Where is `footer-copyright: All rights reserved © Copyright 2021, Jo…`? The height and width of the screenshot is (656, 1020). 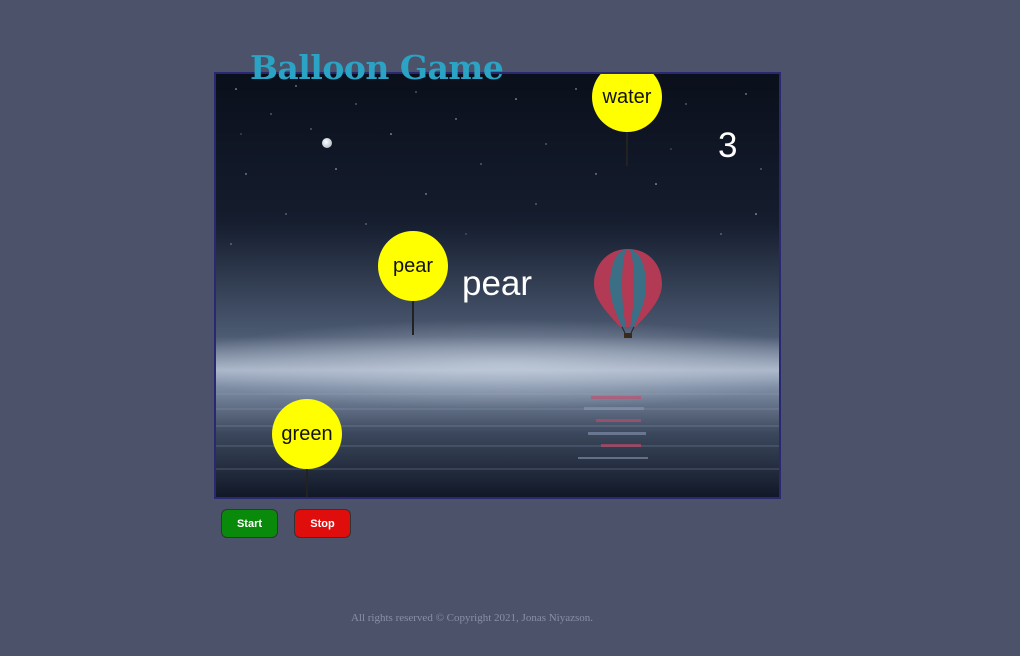 footer-copyright: All rights reserved © Copyright 2021, Jo… is located at coordinates (472, 618).